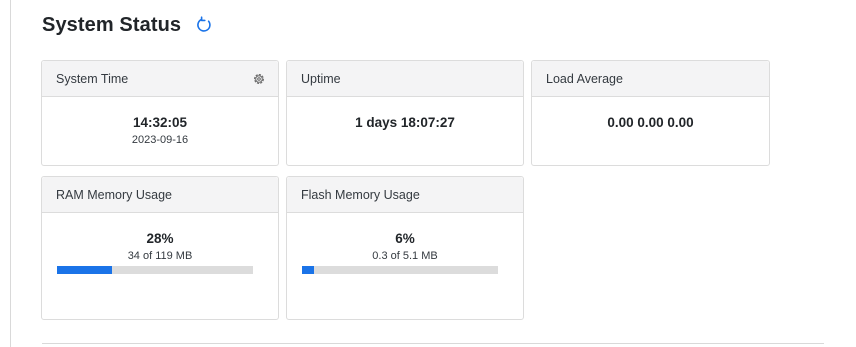 This screenshot has height=347, width=856. Describe the element at coordinates (112, 24) in the screenshot. I see `page-title: System Status` at that location.